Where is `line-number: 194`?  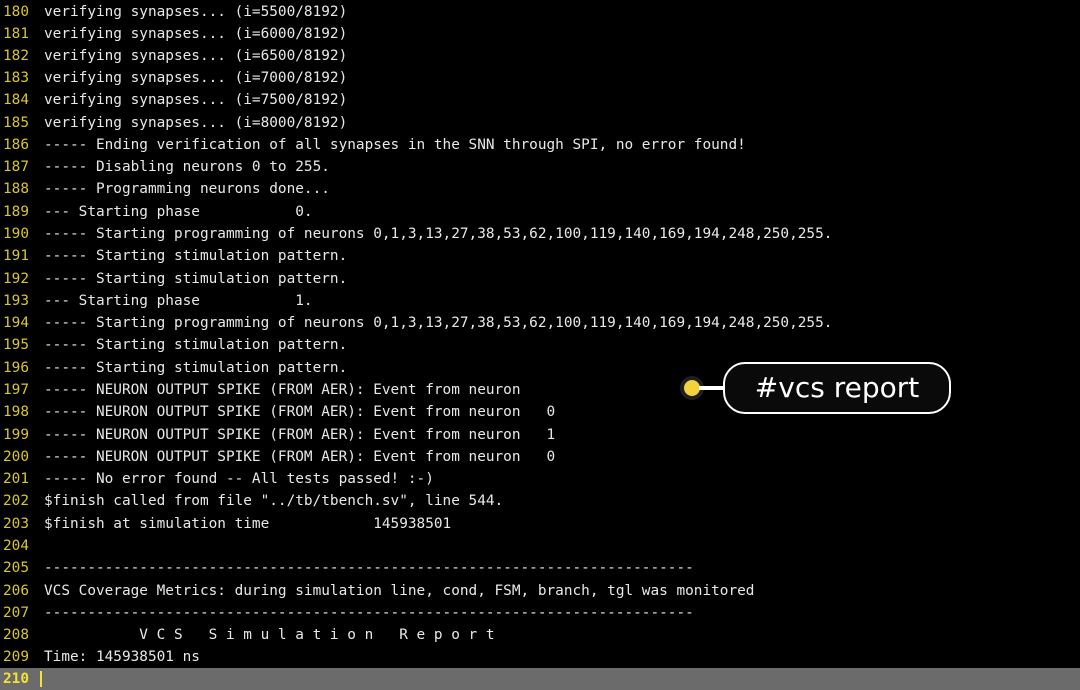
line-number: 194 is located at coordinates (16, 323).